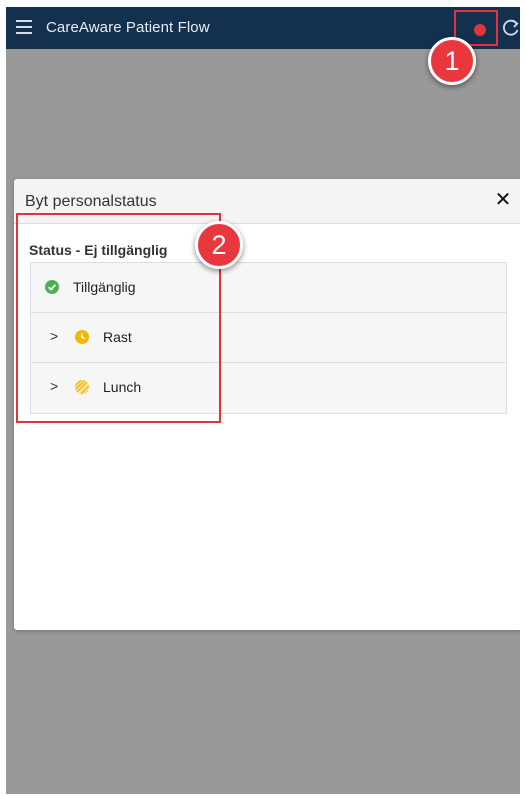 The width and height of the screenshot is (526, 796). I want to click on check-circle-icon, so click(52, 287).